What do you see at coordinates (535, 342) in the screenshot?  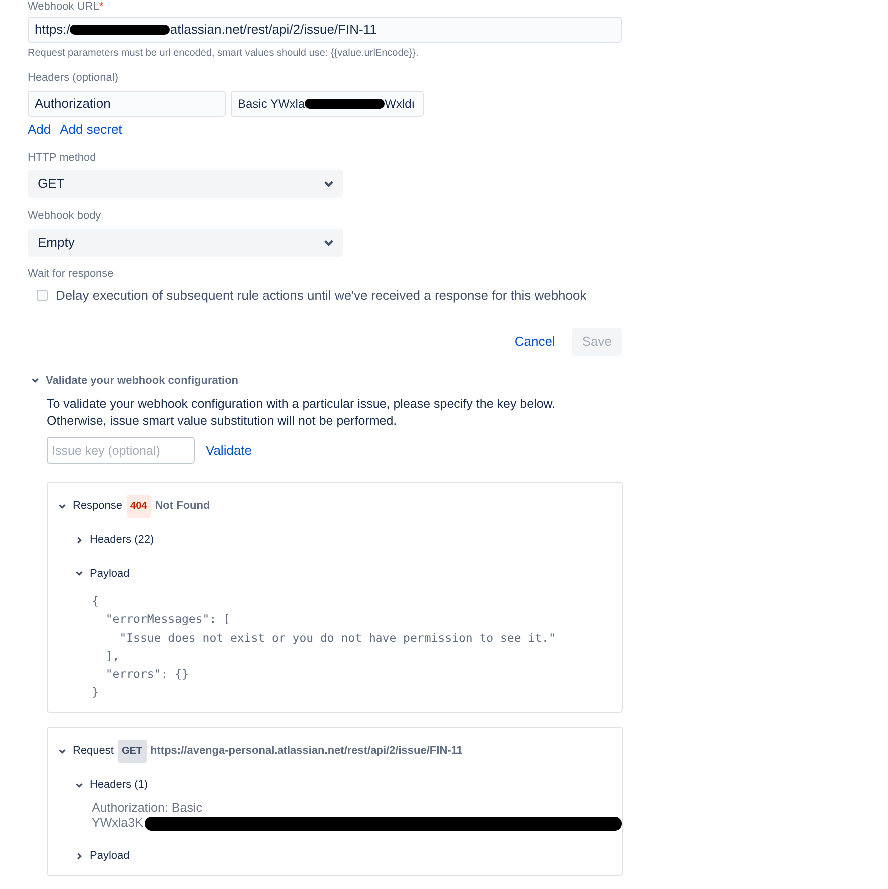 I see `cancel-button: Cancel` at bounding box center [535, 342].